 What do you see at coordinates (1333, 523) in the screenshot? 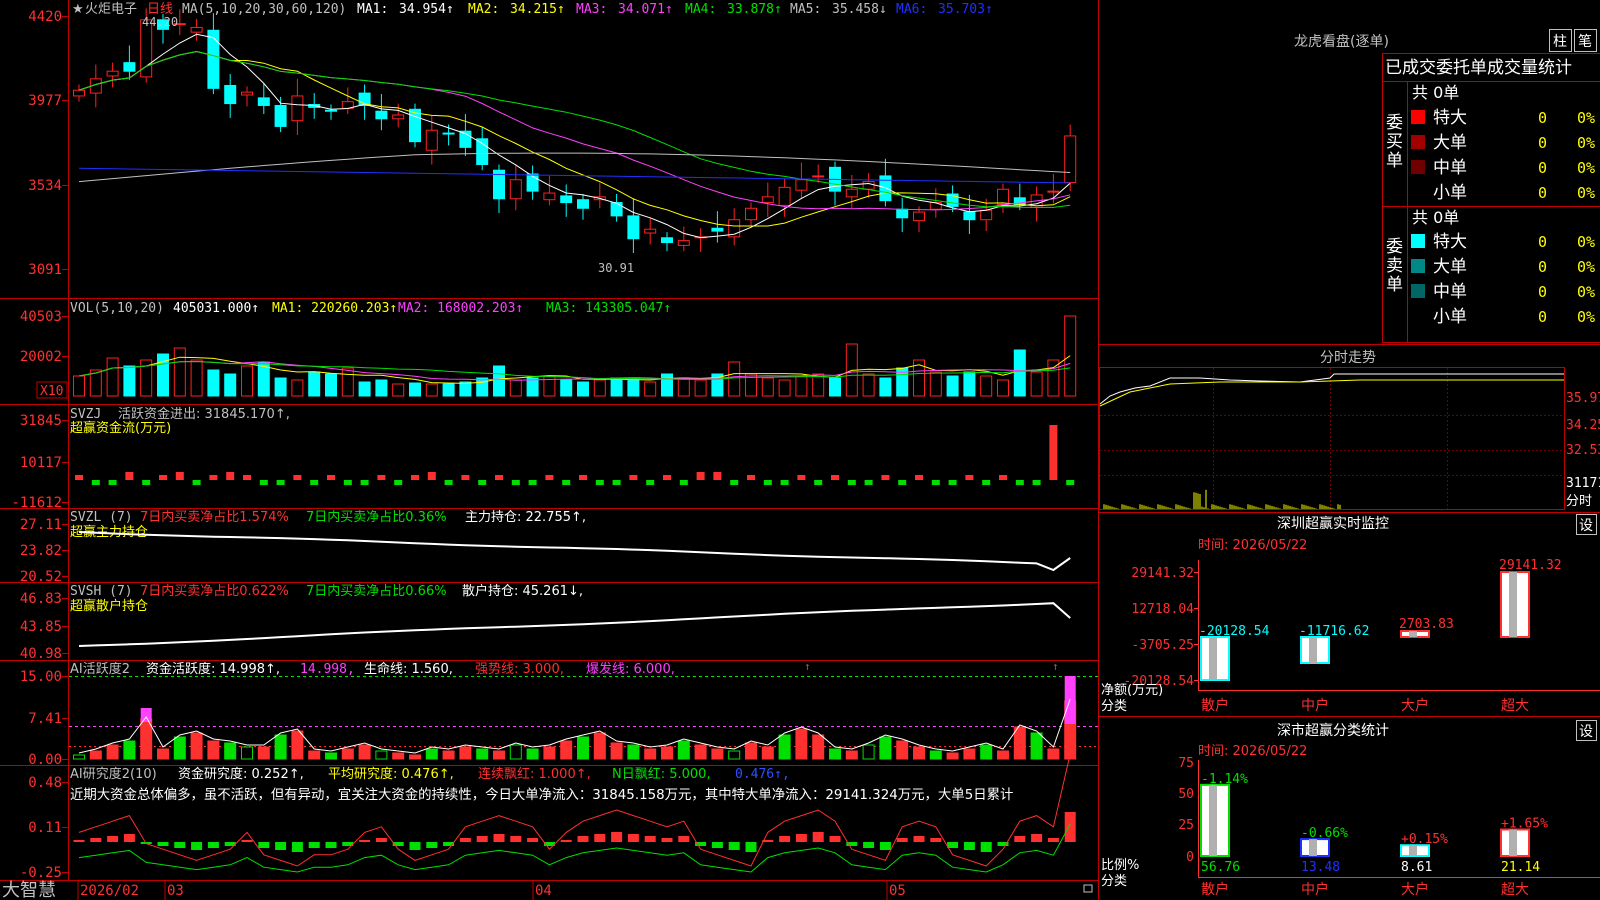
I see `szmon-title: 深圳超赢实时监控` at bounding box center [1333, 523].